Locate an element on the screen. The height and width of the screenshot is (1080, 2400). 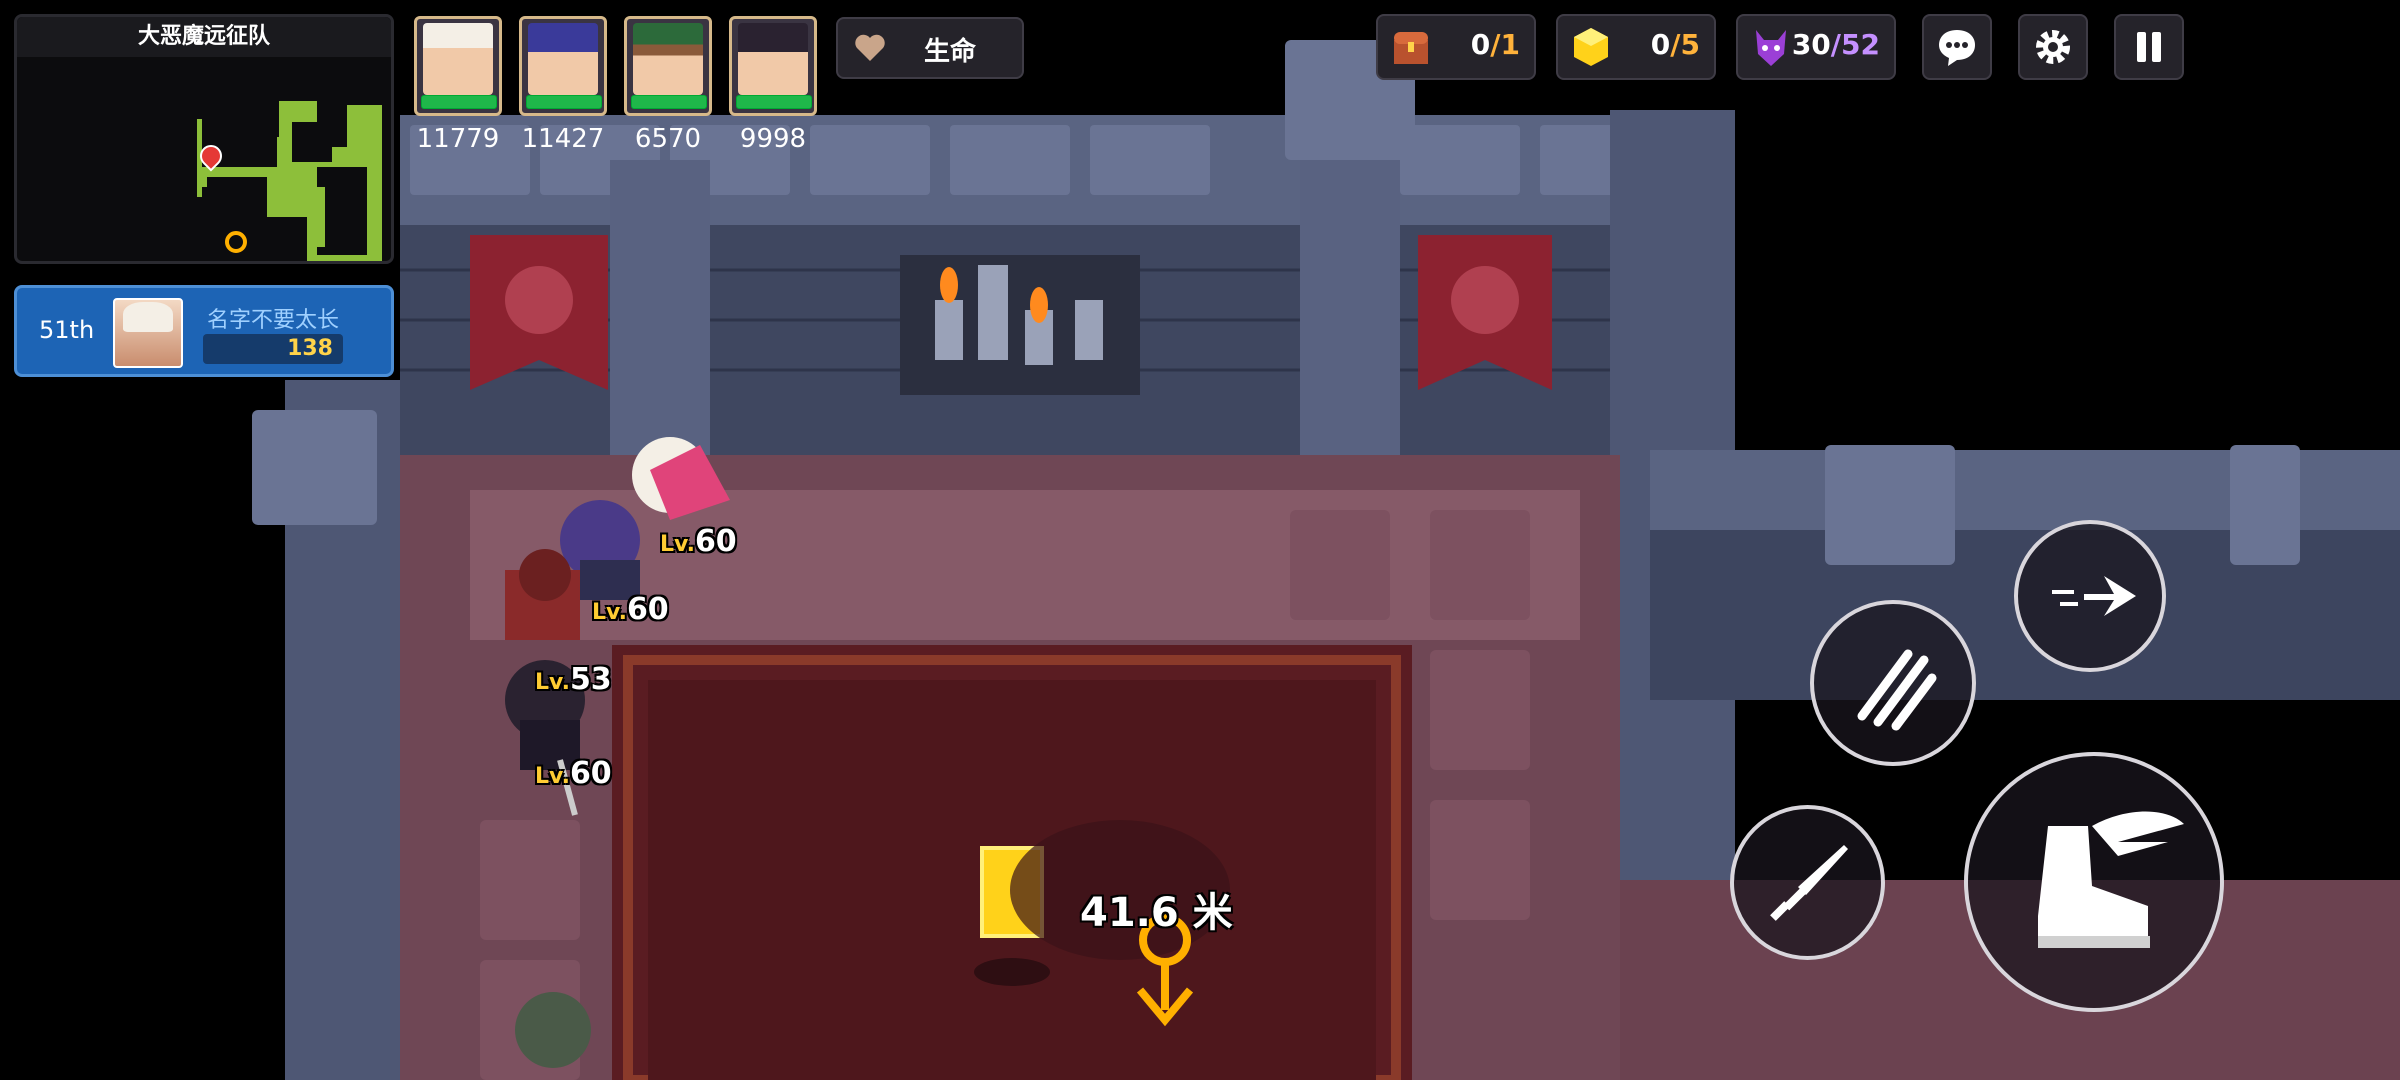
hero-level-label-2: Lv.60 is located at coordinates (630, 609).